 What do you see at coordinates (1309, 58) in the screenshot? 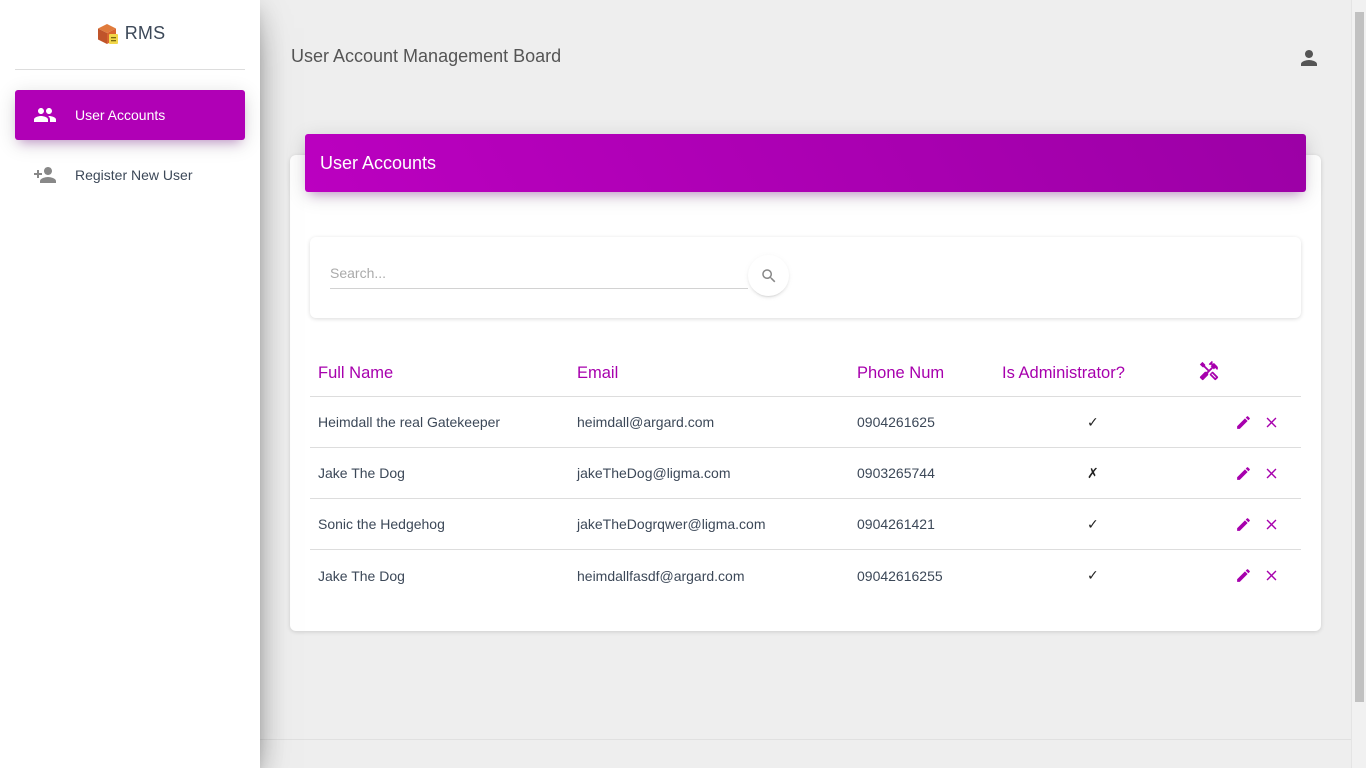
I see `person-icon` at bounding box center [1309, 58].